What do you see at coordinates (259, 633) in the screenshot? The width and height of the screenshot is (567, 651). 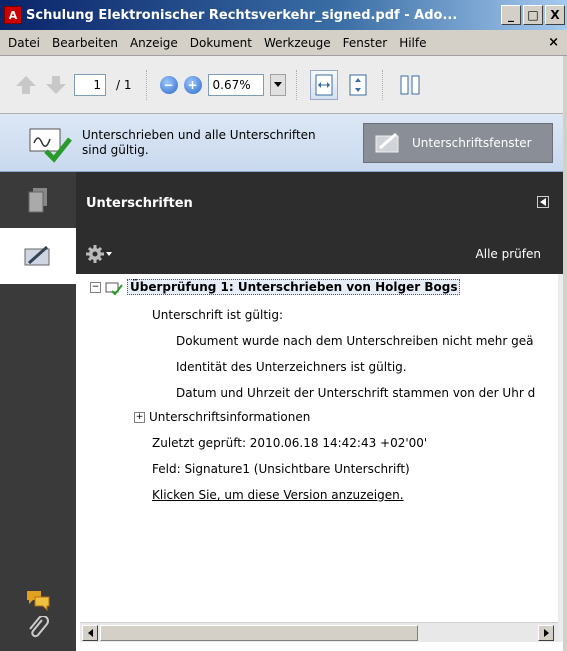 I see `scrollbar-thumb` at bounding box center [259, 633].